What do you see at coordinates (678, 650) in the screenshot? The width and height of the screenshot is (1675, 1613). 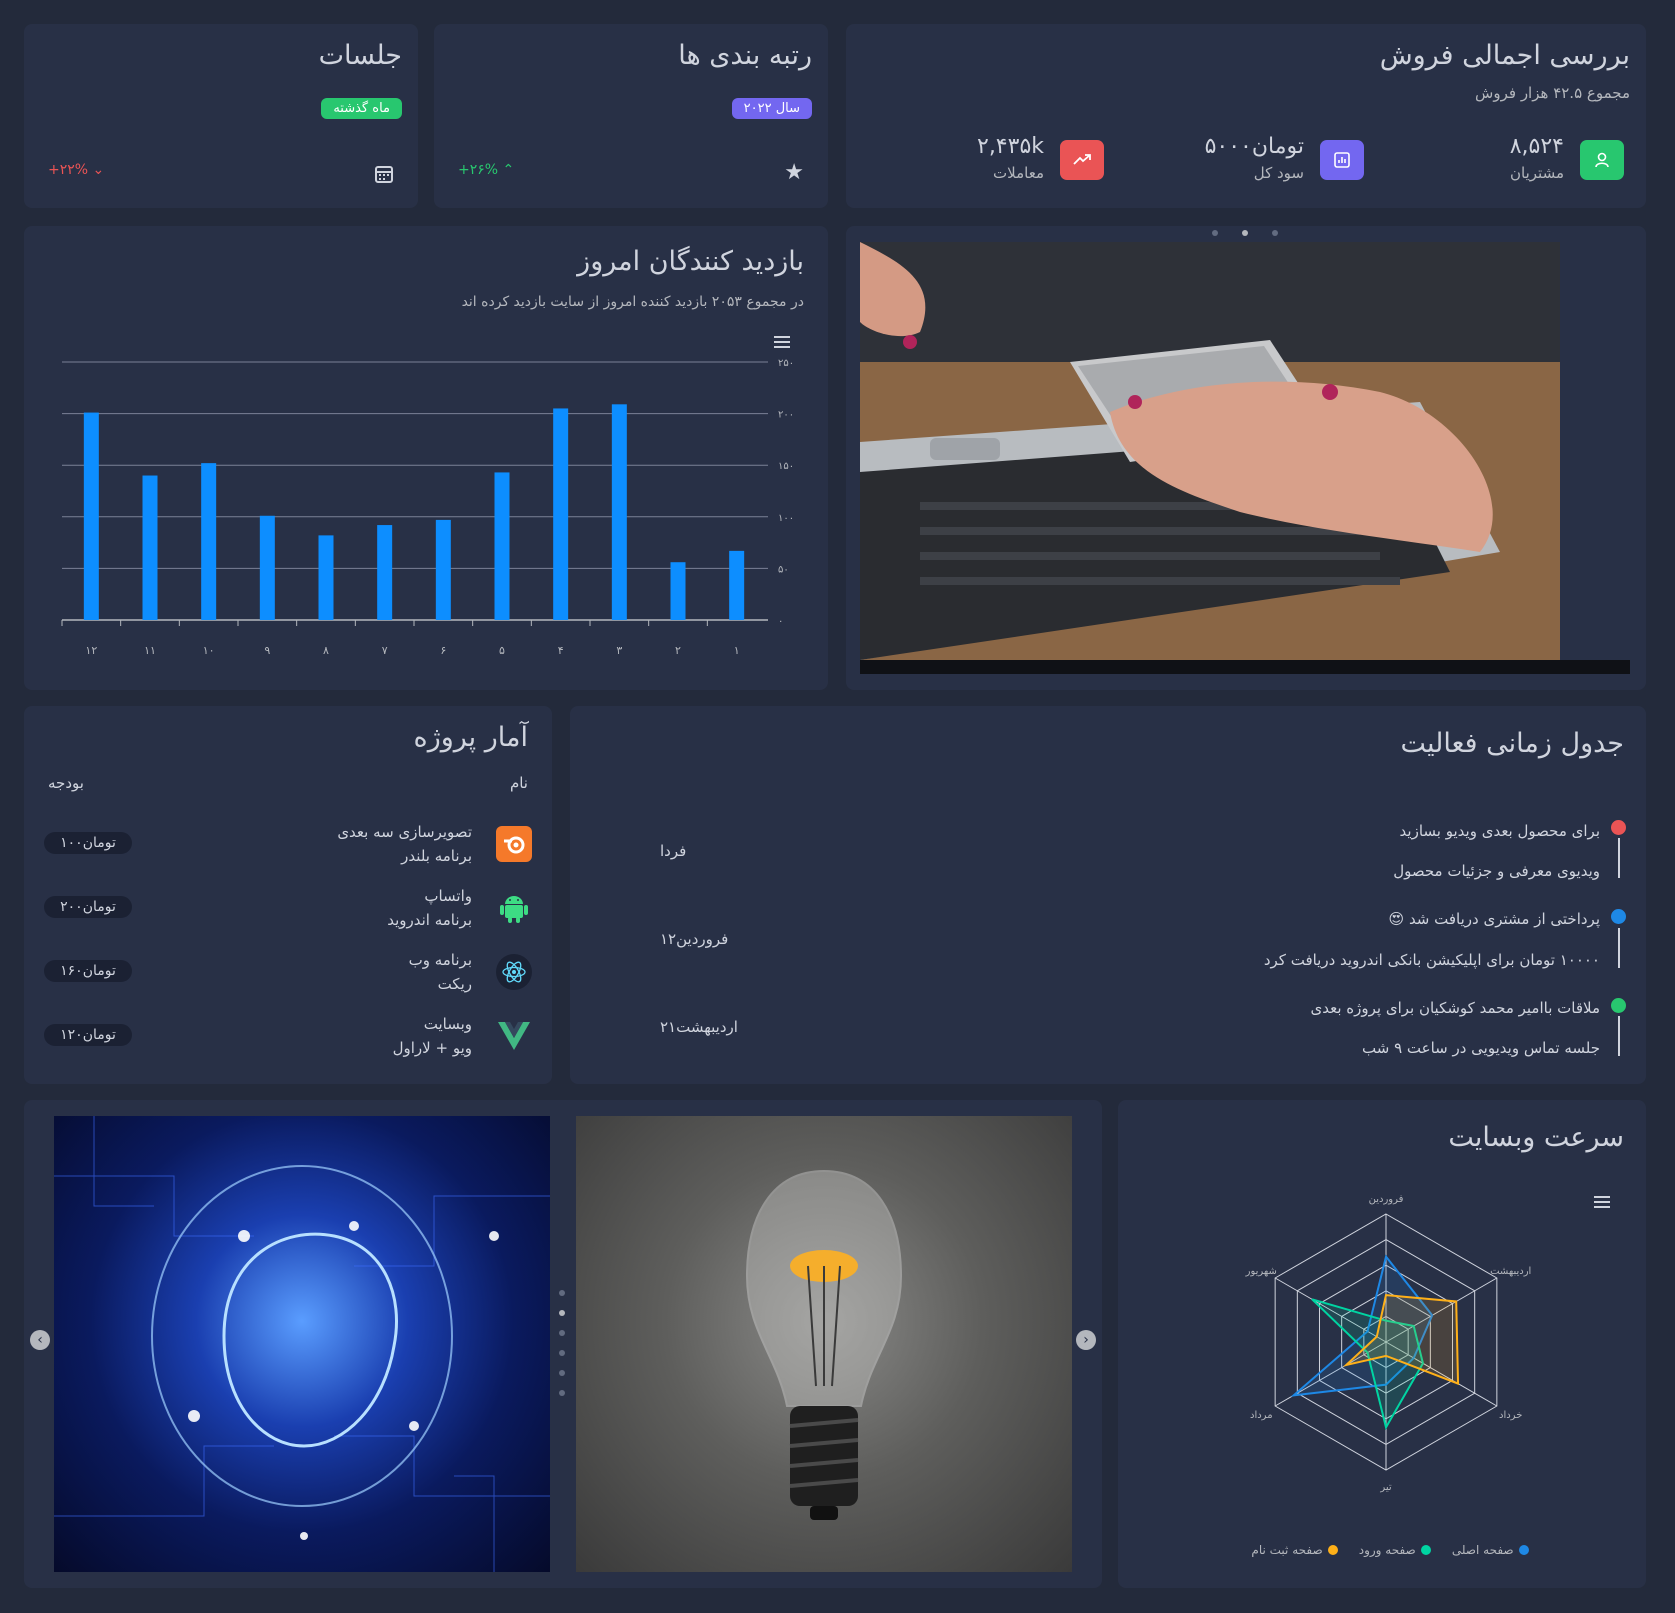 I see `x-tick-label: ۲` at bounding box center [678, 650].